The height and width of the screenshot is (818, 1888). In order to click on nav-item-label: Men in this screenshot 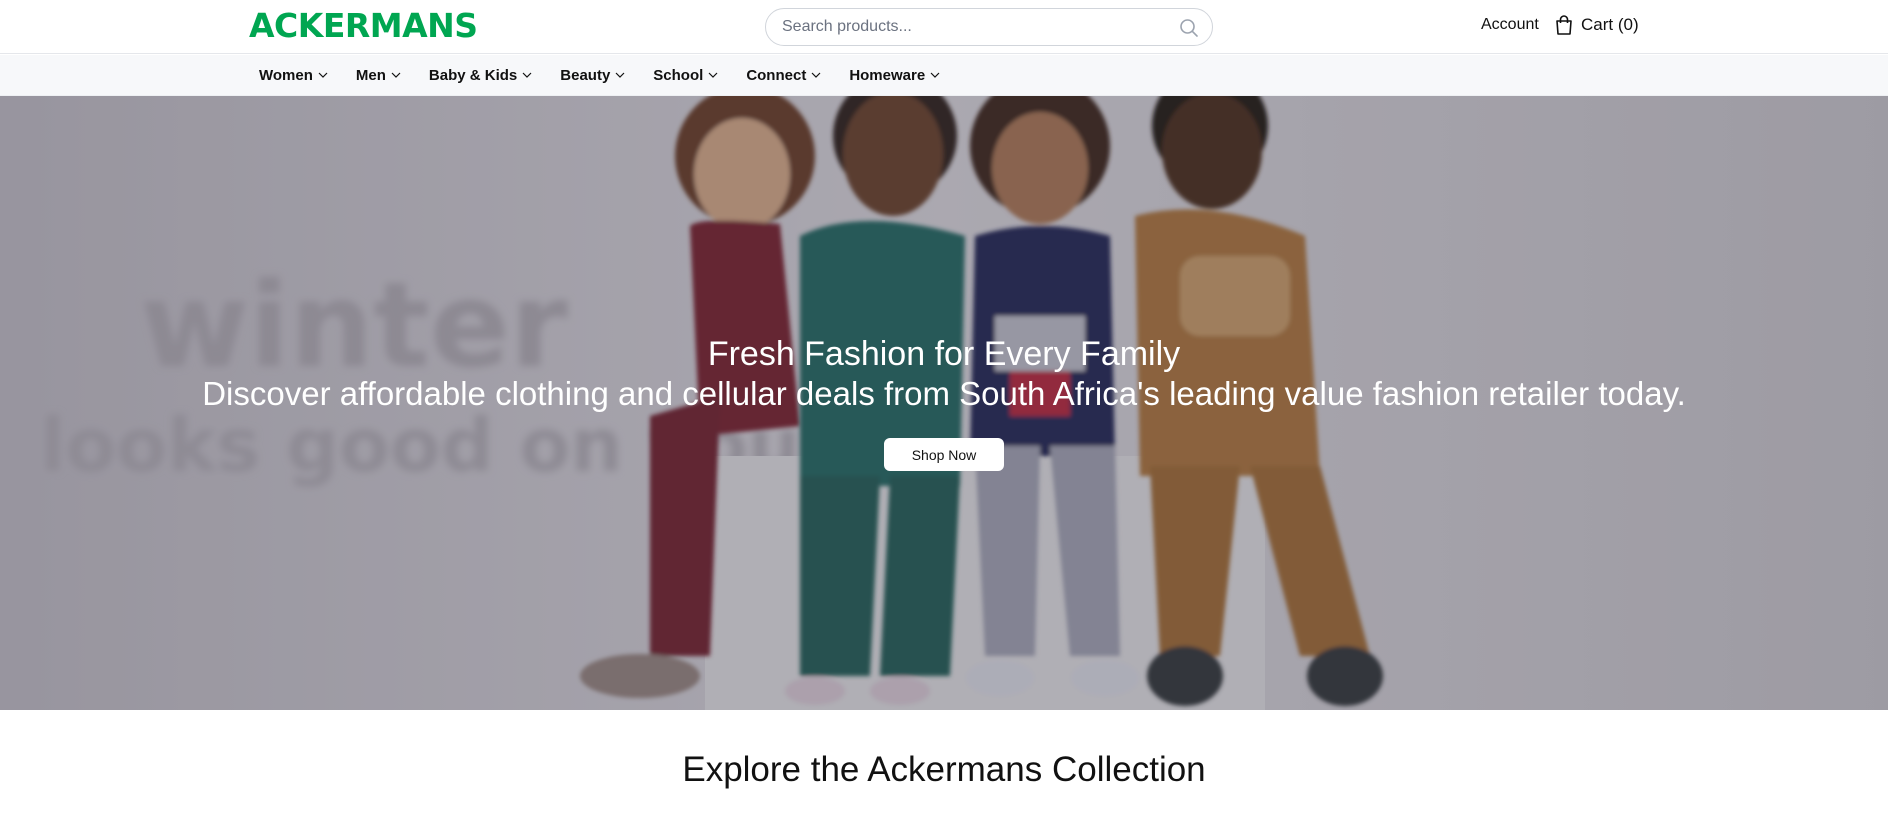, I will do `click(370, 75)`.